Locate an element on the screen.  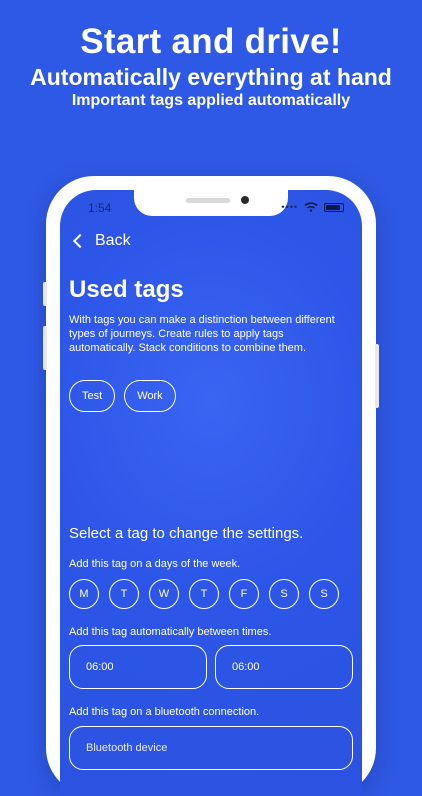
days-label: Add this tag on a days of the week. is located at coordinates (155, 564).